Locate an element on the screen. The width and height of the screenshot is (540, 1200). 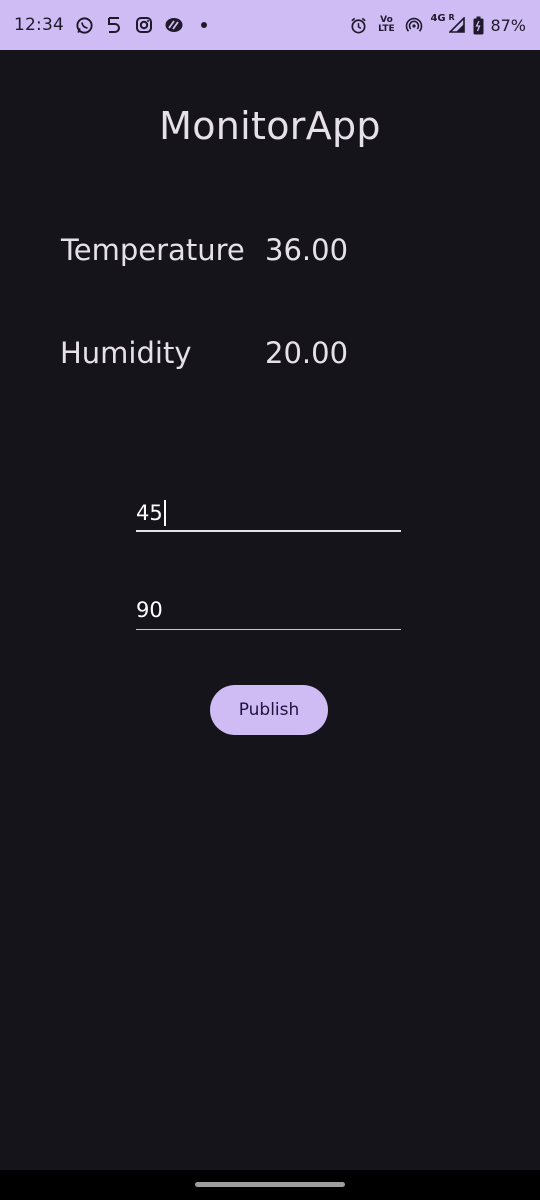
temperature-input-content: 45 is located at coordinates (151, 513).